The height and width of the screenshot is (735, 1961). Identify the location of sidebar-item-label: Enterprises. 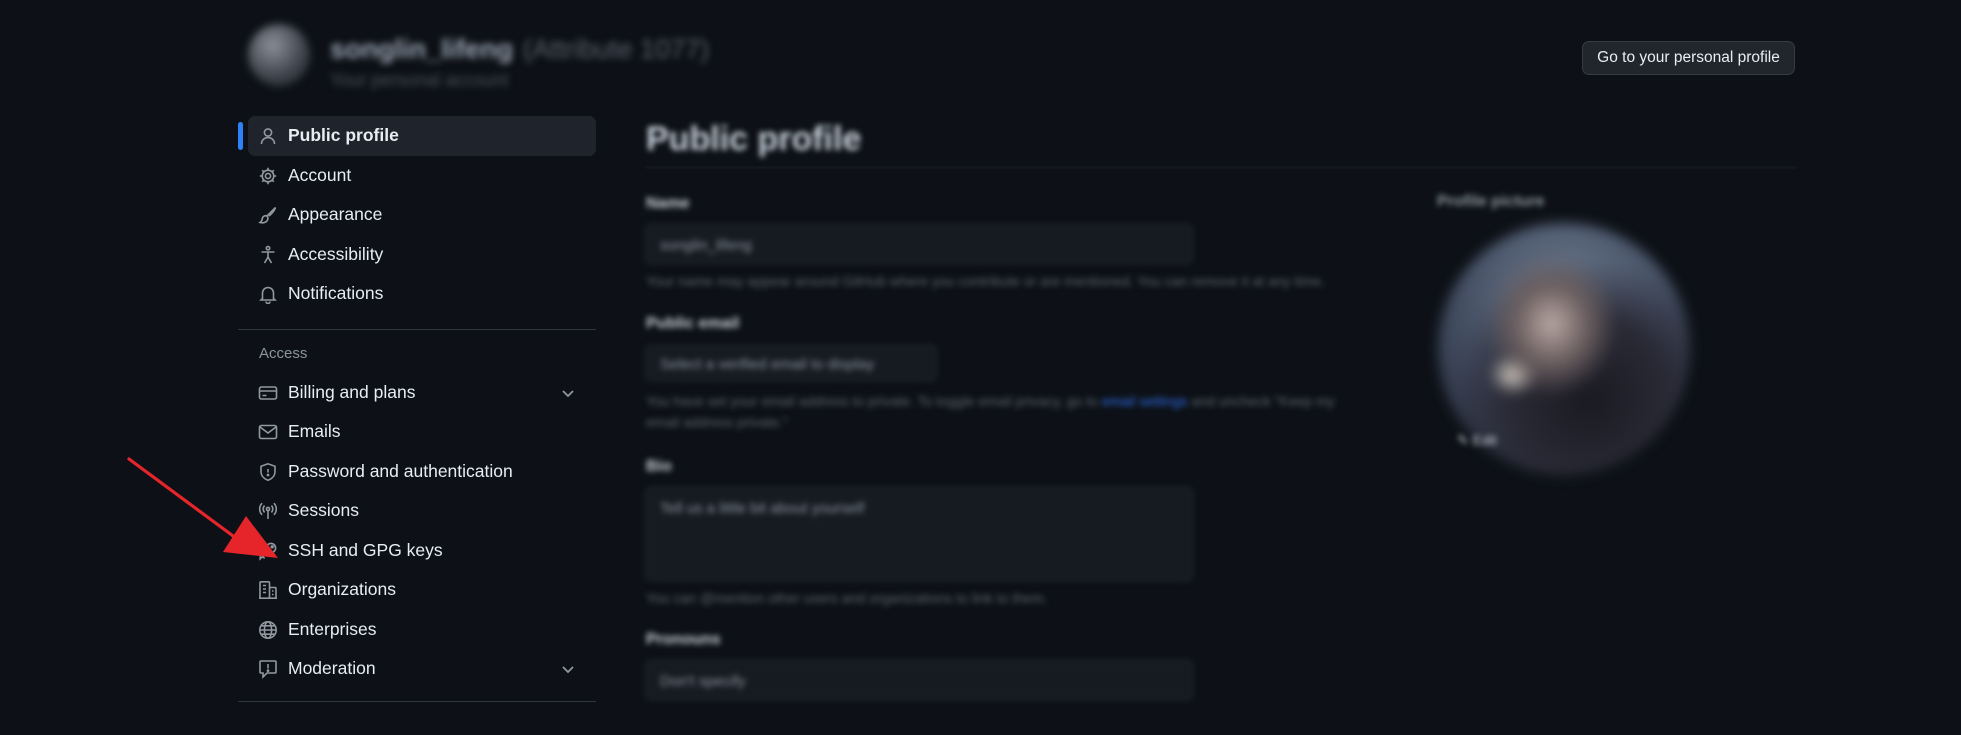
(332, 628).